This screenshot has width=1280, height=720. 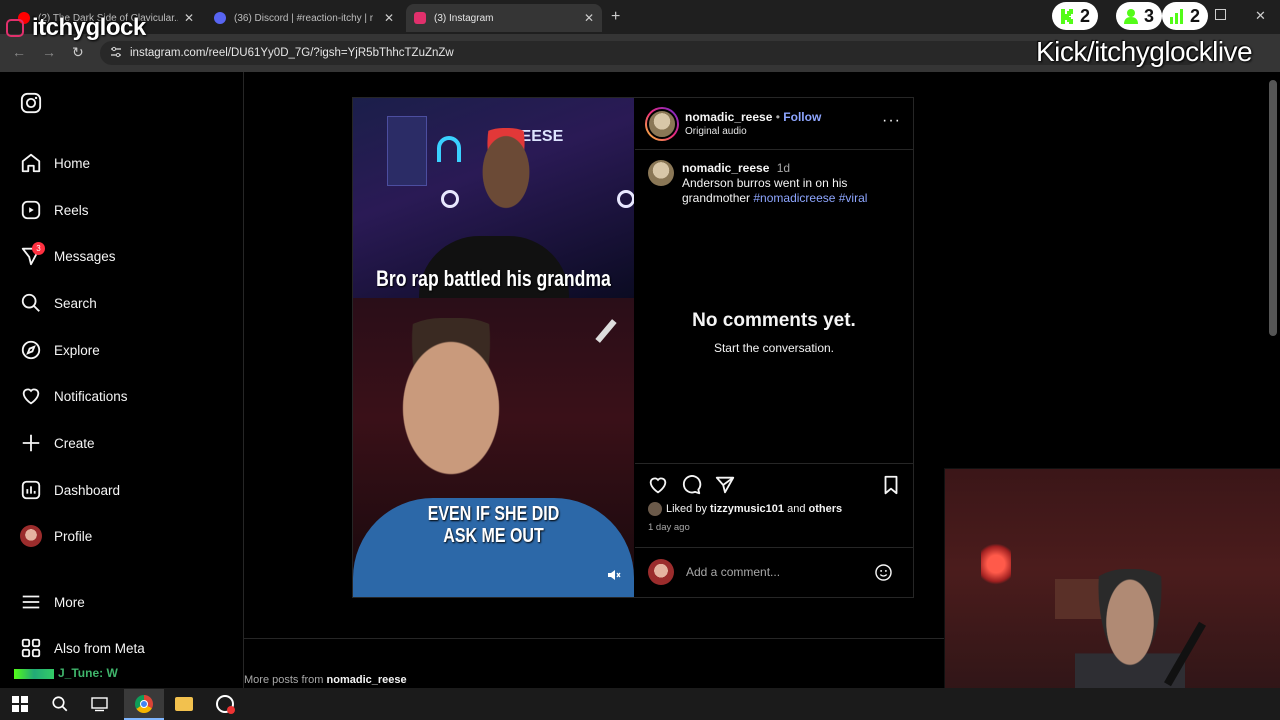 I want to click on messages-badge: 3, so click(x=38, y=248).